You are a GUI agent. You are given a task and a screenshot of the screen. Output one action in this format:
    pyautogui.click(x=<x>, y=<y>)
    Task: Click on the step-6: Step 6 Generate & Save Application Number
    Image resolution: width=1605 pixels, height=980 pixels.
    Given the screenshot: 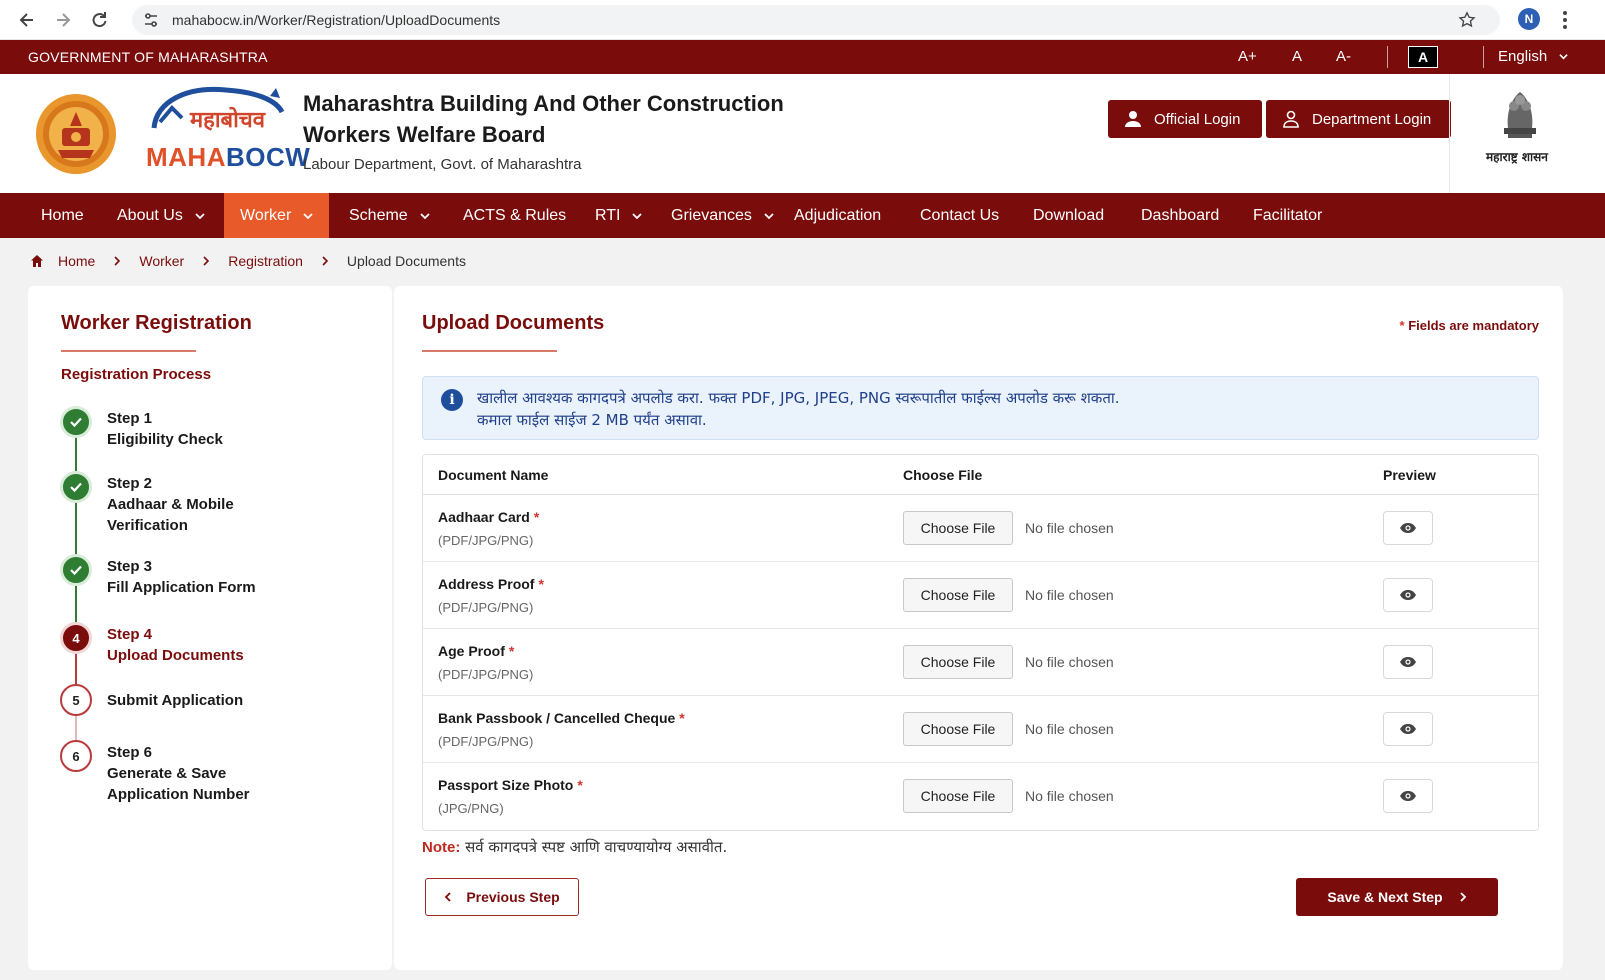 What is the action you would take?
    pyautogui.click(x=178, y=773)
    